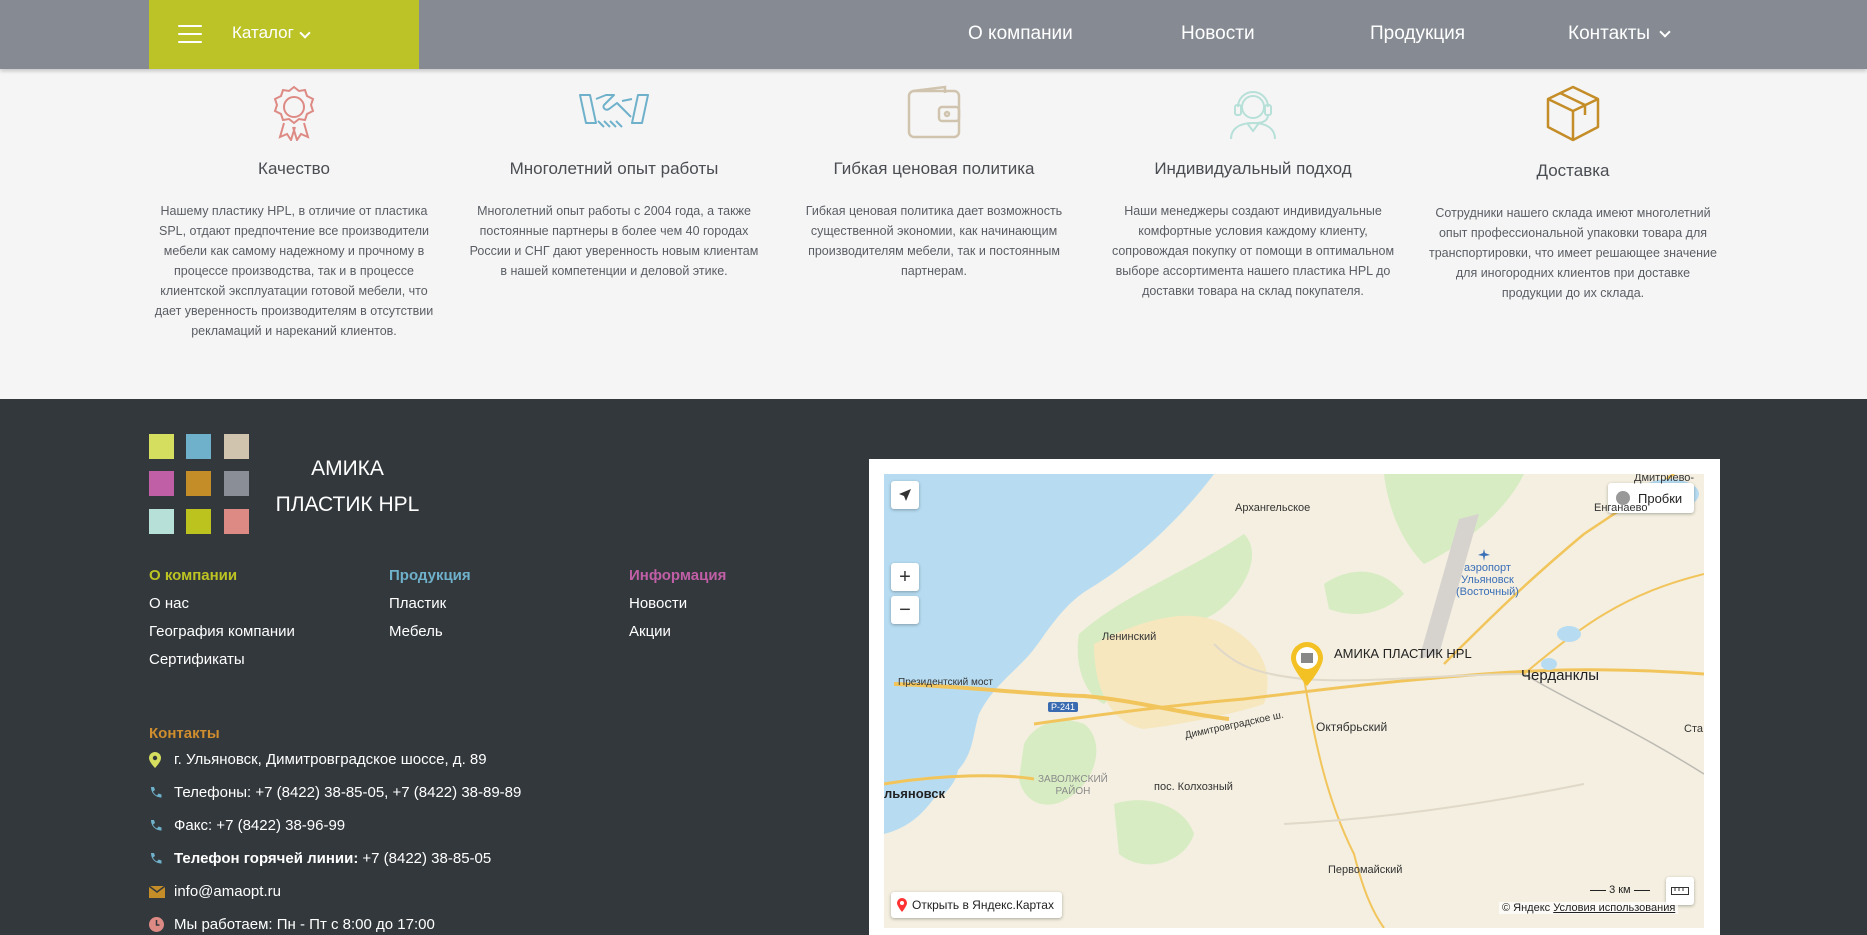 Image resolution: width=1867 pixels, height=935 pixels. Describe the element at coordinates (347, 468) in the screenshot. I see `logo-line1: АМИКА` at that location.